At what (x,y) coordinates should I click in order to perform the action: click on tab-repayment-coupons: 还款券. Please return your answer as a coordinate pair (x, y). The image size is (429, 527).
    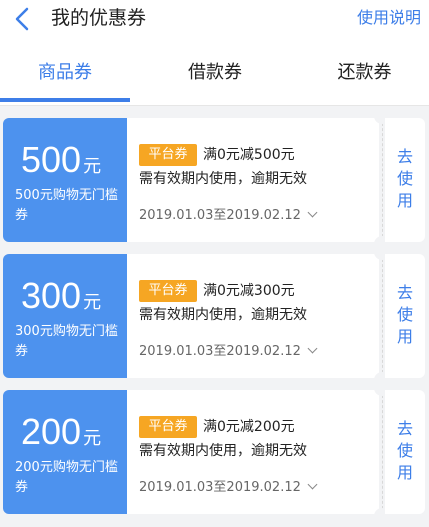
    Looking at the image, I should click on (364, 73).